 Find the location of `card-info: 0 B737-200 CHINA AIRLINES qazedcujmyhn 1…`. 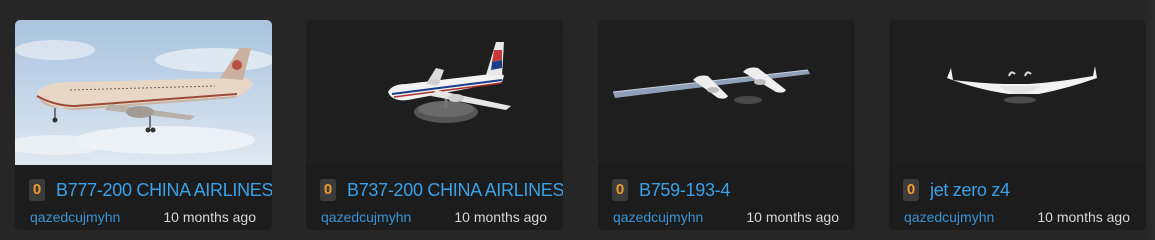

card-info: 0 B737-200 CHINA AIRLINES qazedcujmyhn 1… is located at coordinates (434, 197).